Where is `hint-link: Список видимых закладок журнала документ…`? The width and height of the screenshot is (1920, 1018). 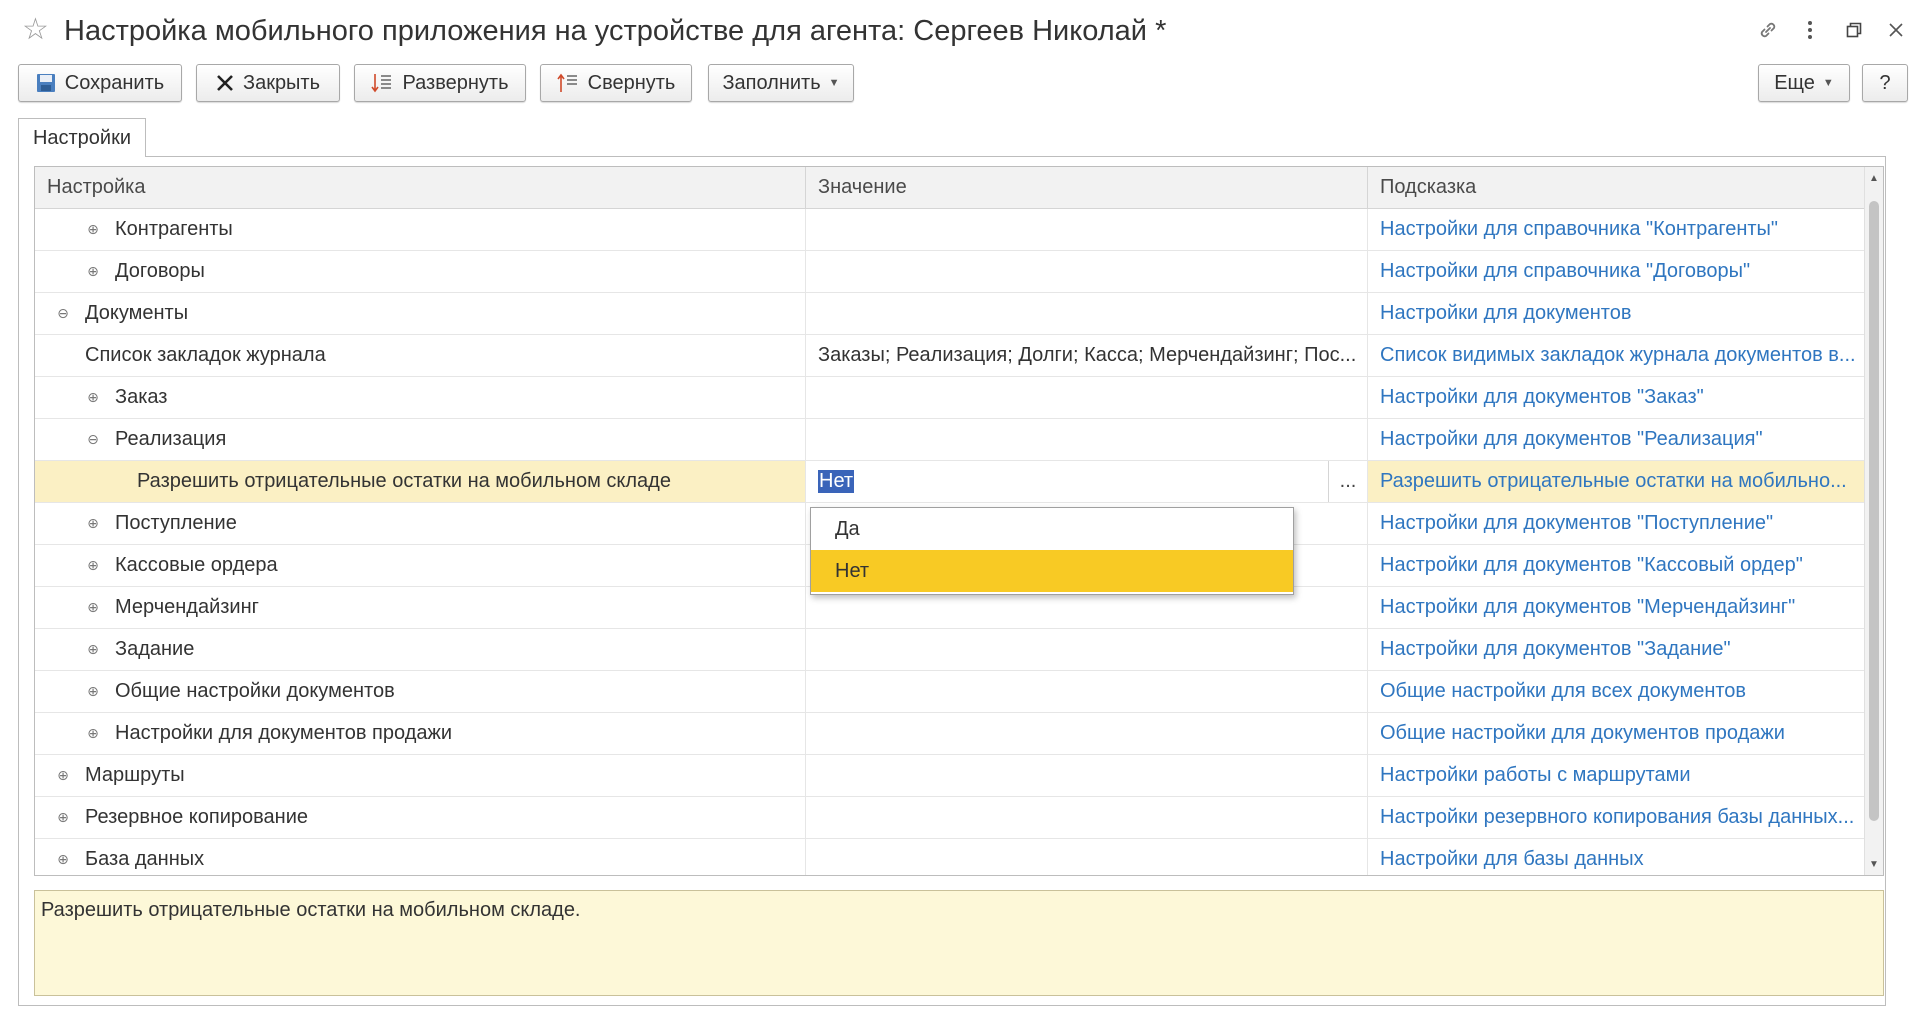
hint-link: Список видимых закладок журнала документ… is located at coordinates (1616, 355).